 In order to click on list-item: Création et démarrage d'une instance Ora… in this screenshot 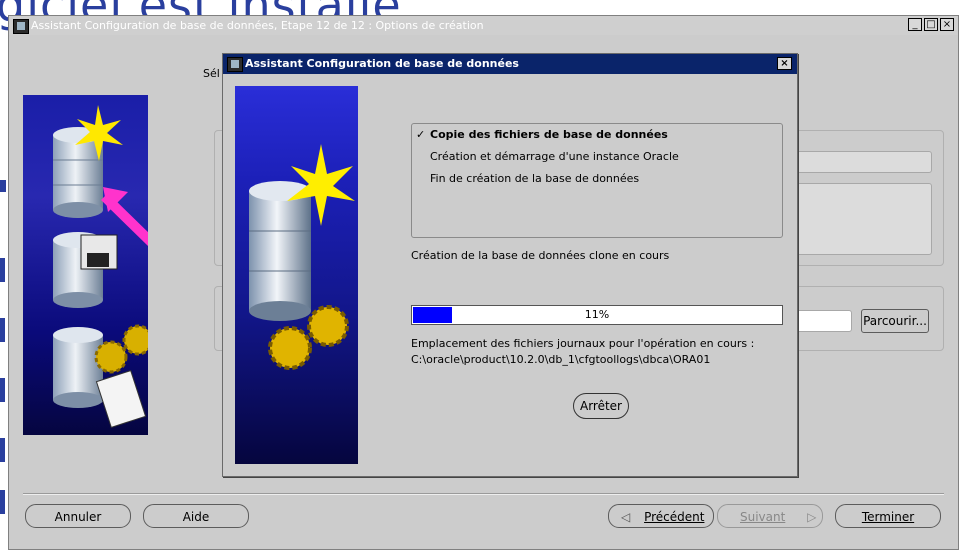, I will do `click(554, 156)`.